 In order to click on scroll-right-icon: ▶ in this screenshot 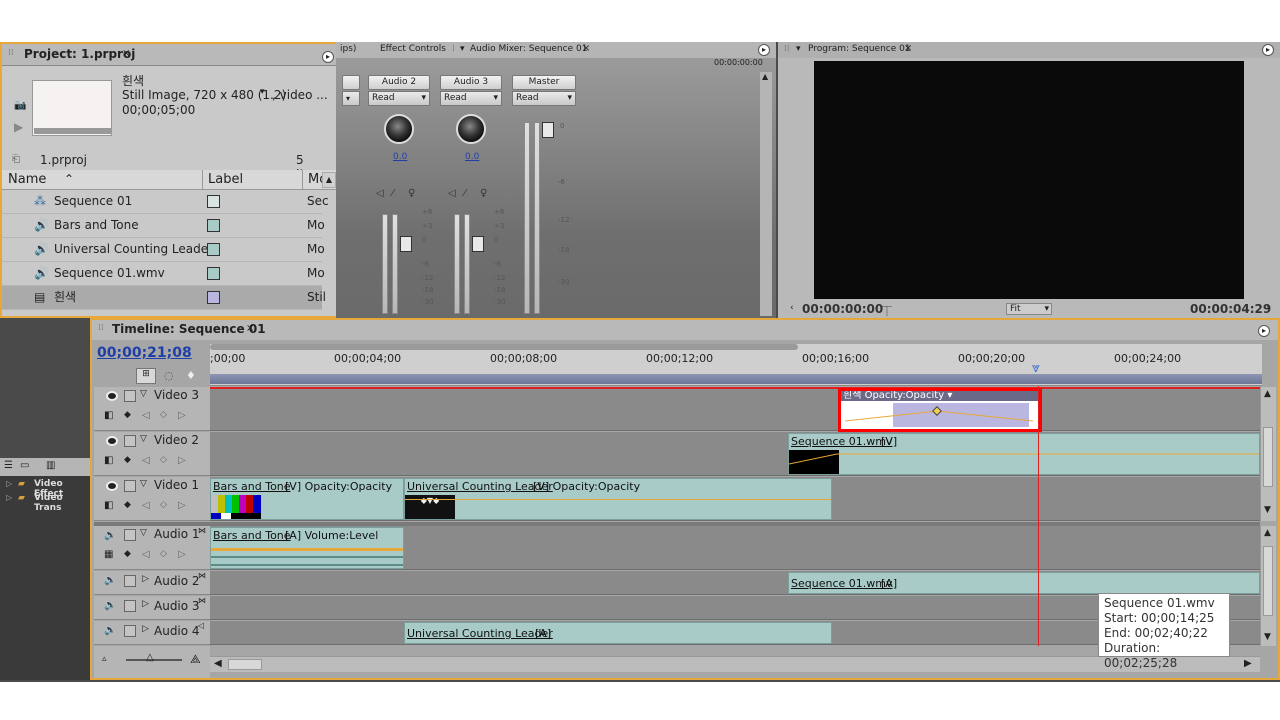, I will do `click(1248, 663)`.